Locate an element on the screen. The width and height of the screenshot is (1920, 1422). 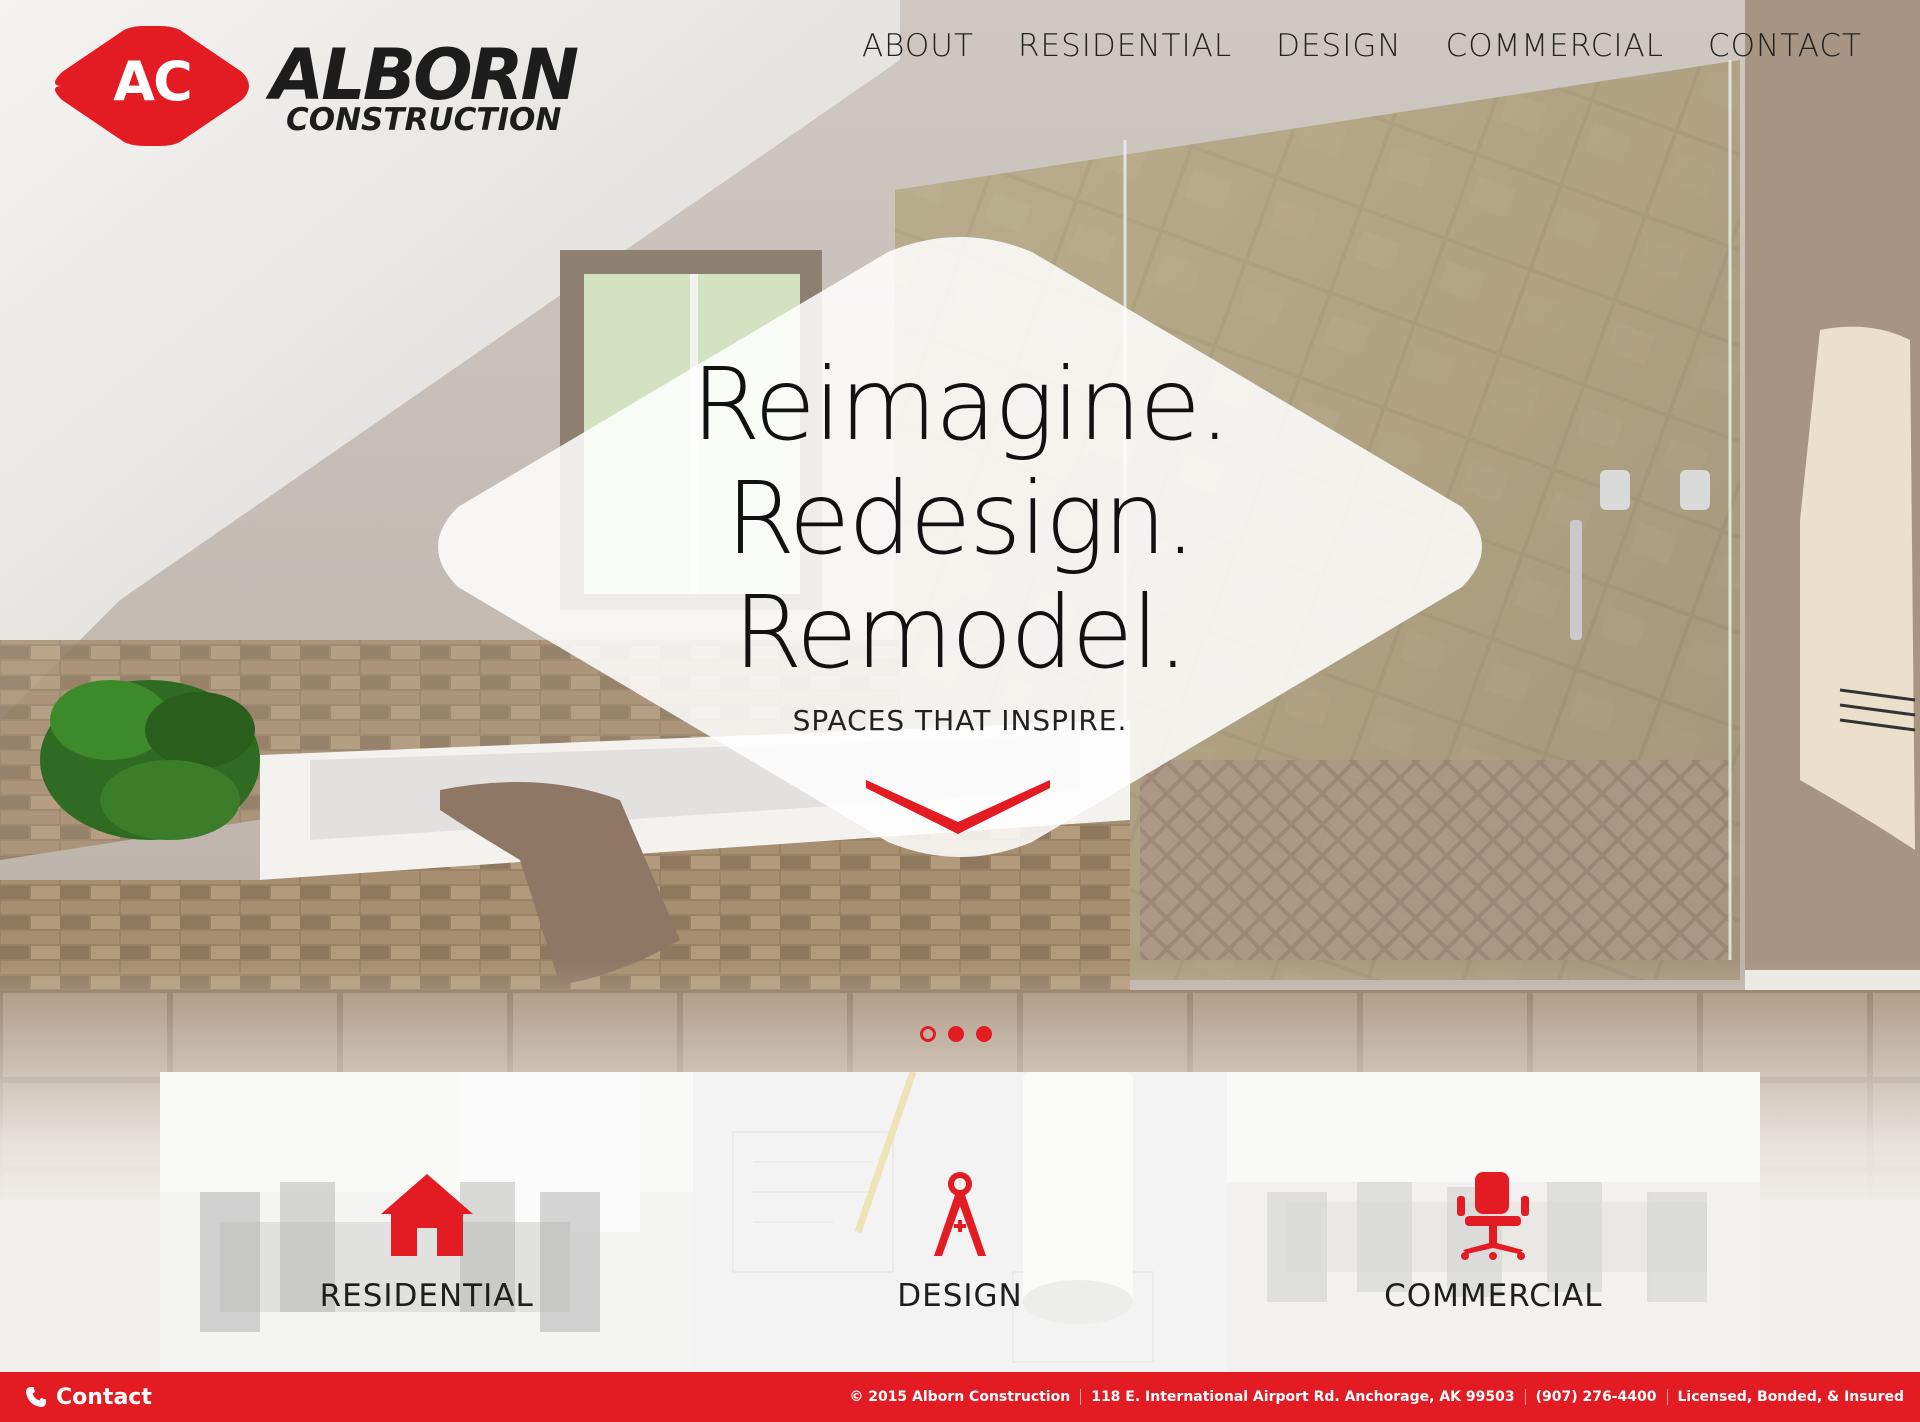
footer-copyright: © 2015 Alborn Construction is located at coordinates (960, 1397).